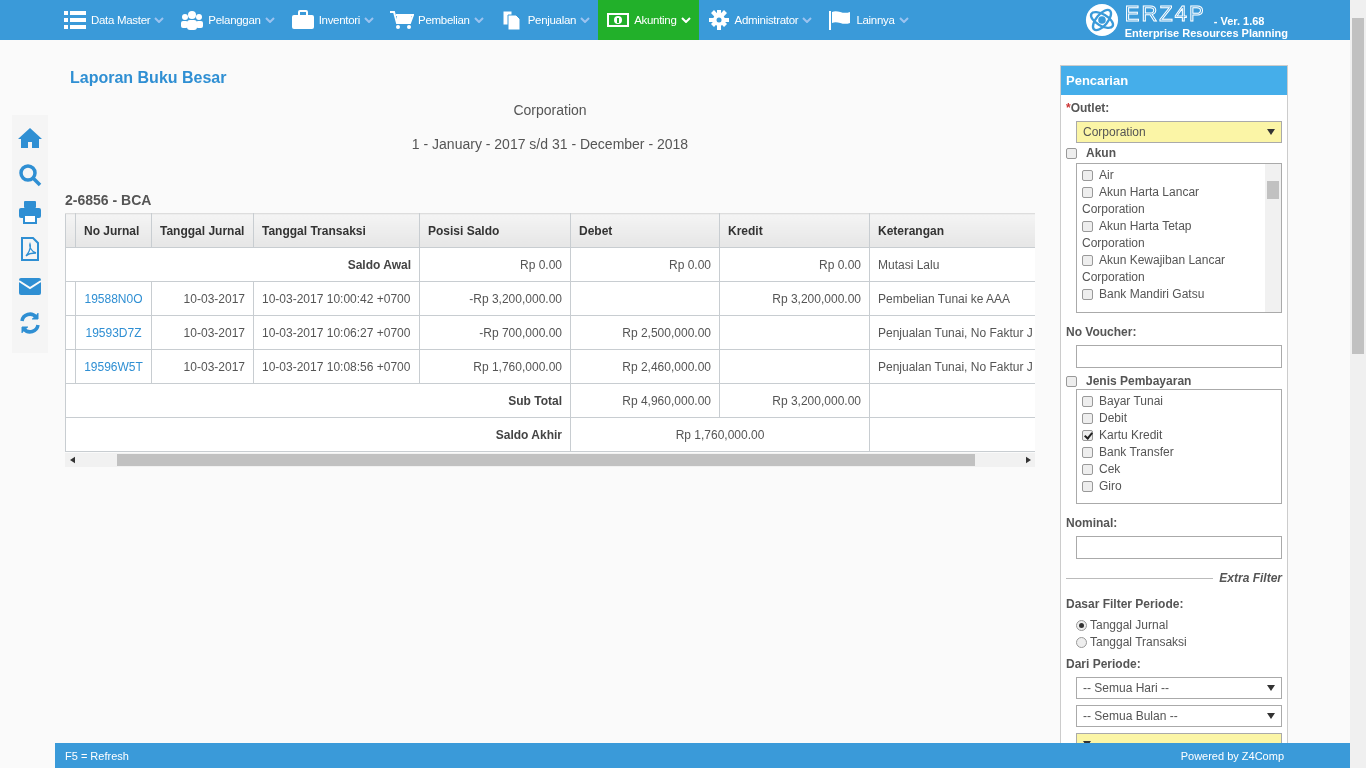  Describe the element at coordinates (336, 298) in the screenshot. I see `table-cell: 10-03-2017 10:00:42 +0700` at that location.